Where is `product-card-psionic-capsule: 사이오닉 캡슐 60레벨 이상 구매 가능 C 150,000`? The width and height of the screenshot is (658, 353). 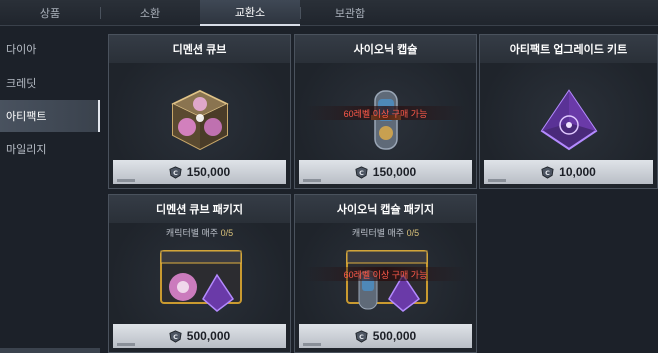
product-card-psionic-capsule: 사이오닉 캡슐 60레벨 이상 구매 가능 C 150,000 is located at coordinates (385, 111).